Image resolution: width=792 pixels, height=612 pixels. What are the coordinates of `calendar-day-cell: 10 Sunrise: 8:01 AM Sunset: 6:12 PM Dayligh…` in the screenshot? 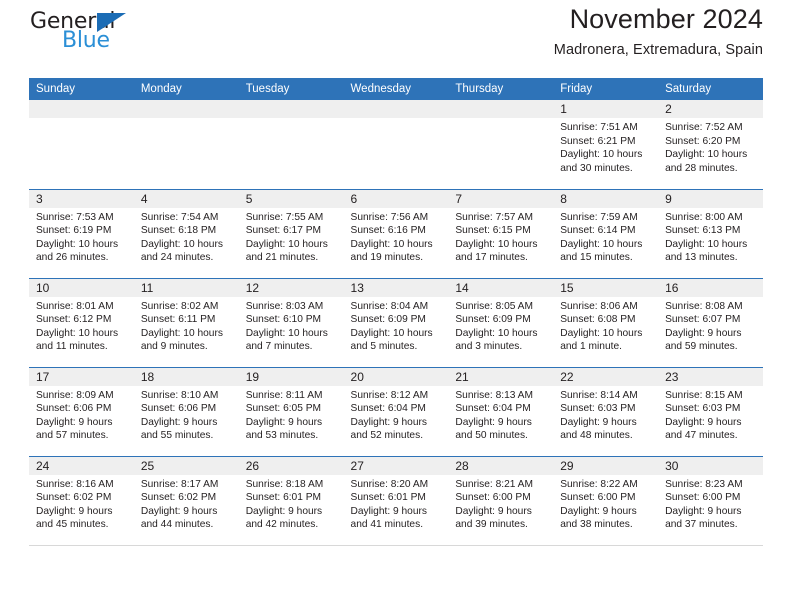 It's located at (81, 322).